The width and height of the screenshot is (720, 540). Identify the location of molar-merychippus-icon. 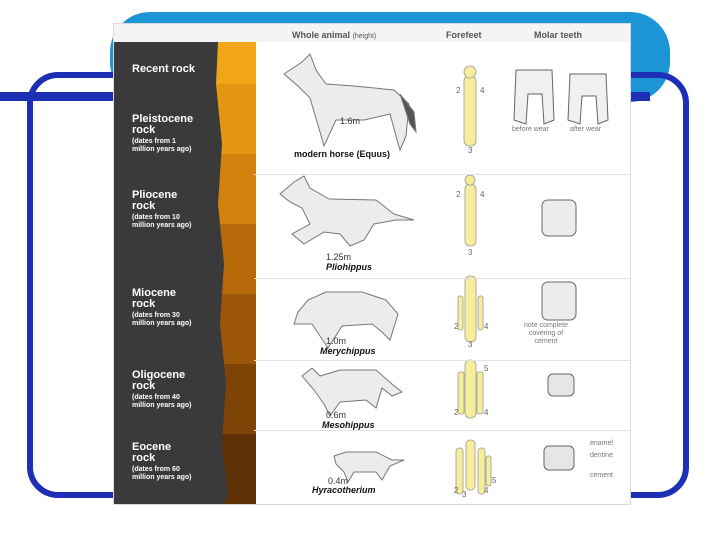
(559, 301).